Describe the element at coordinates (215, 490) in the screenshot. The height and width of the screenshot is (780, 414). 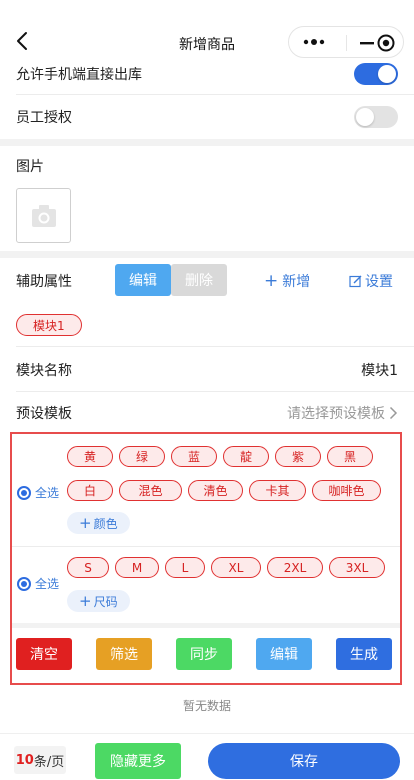
I see `color-chip: 清色` at that location.